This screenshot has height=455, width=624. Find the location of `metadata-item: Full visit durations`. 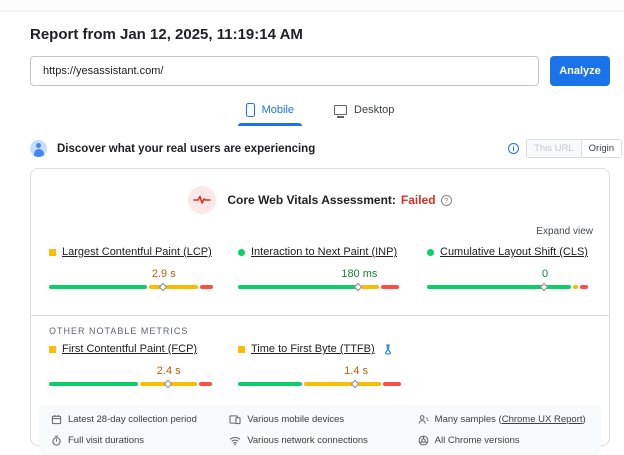

metadata-item: Full visit durations is located at coordinates (140, 440).